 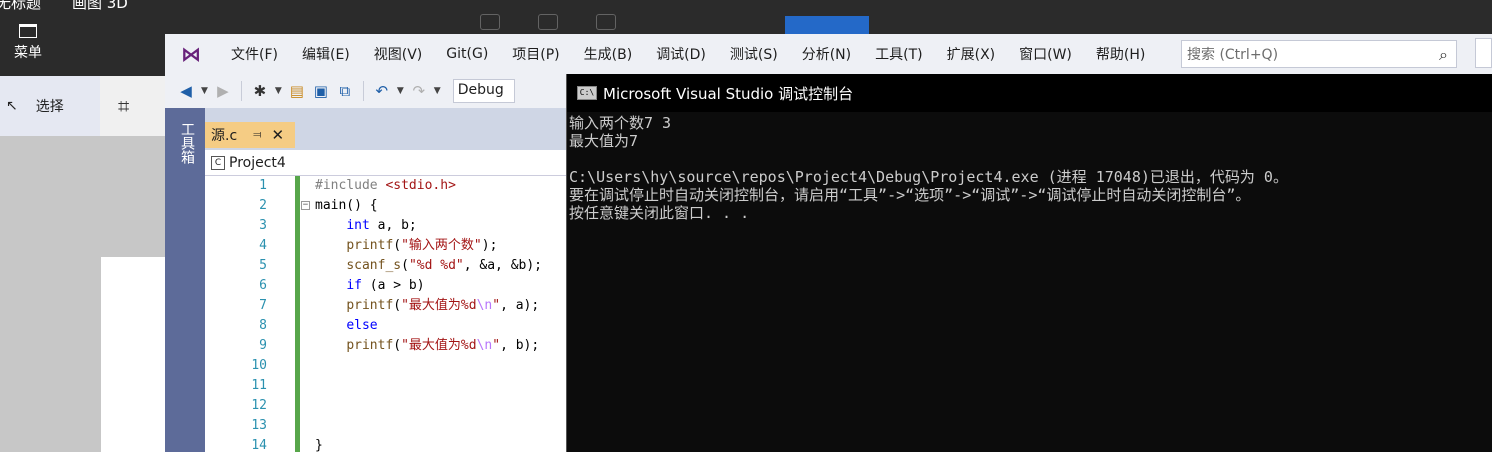 What do you see at coordinates (419, 91) in the screenshot?
I see `redo-icon: ↷` at bounding box center [419, 91].